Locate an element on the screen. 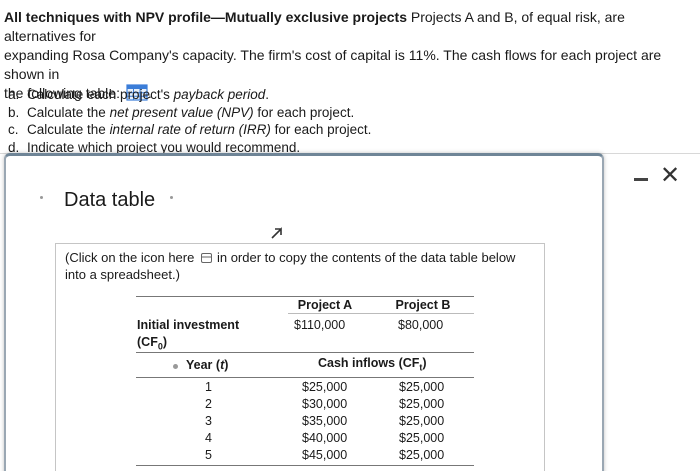 This screenshot has height=471, width=700. initial-investment-a: $110,000 is located at coordinates (320, 325).